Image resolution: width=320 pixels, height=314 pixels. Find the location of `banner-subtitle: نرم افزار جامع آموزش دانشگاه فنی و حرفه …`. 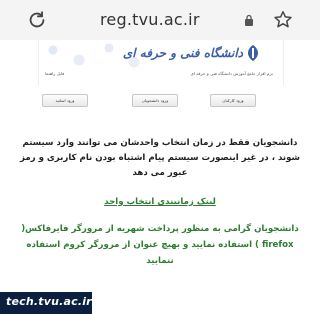

banner-subtitle: نرم افزار جامع آموزش دانشگاه فنی و حرفه … is located at coordinates (232, 73).